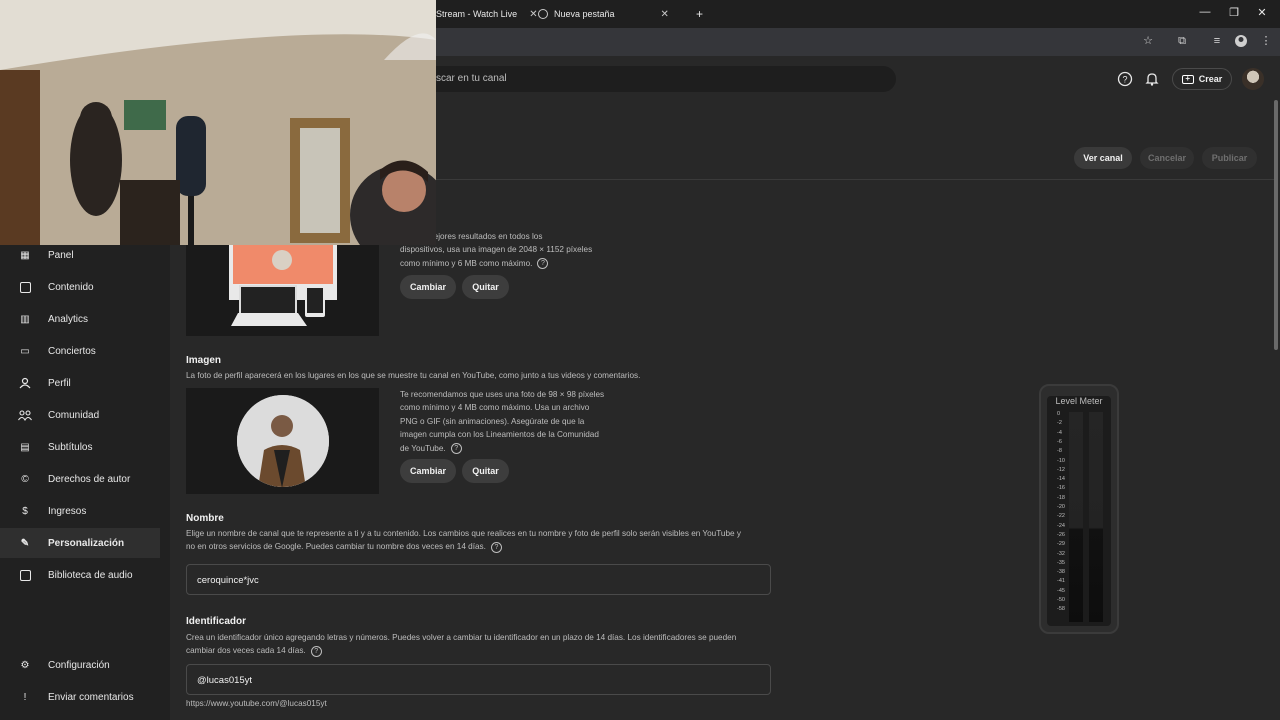 Image resolution: width=1280 pixels, height=720 pixels. What do you see at coordinates (1061, 460) in the screenshot?
I see `level-meter-tick-label: -10` at bounding box center [1061, 460].